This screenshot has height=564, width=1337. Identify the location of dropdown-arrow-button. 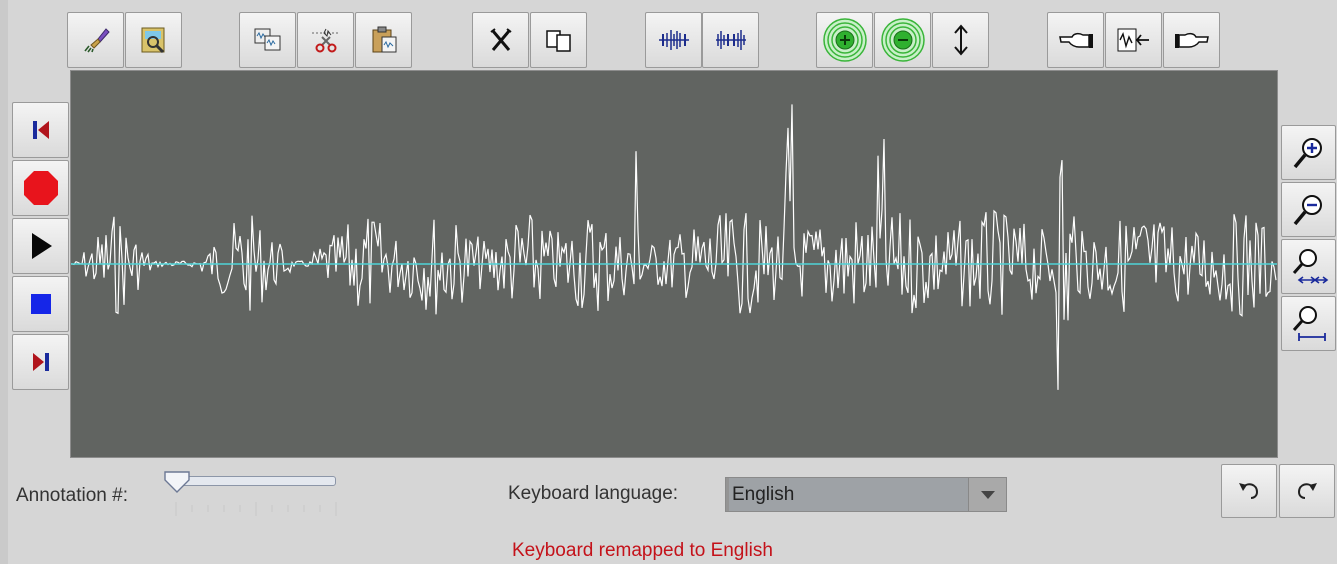
(987, 494).